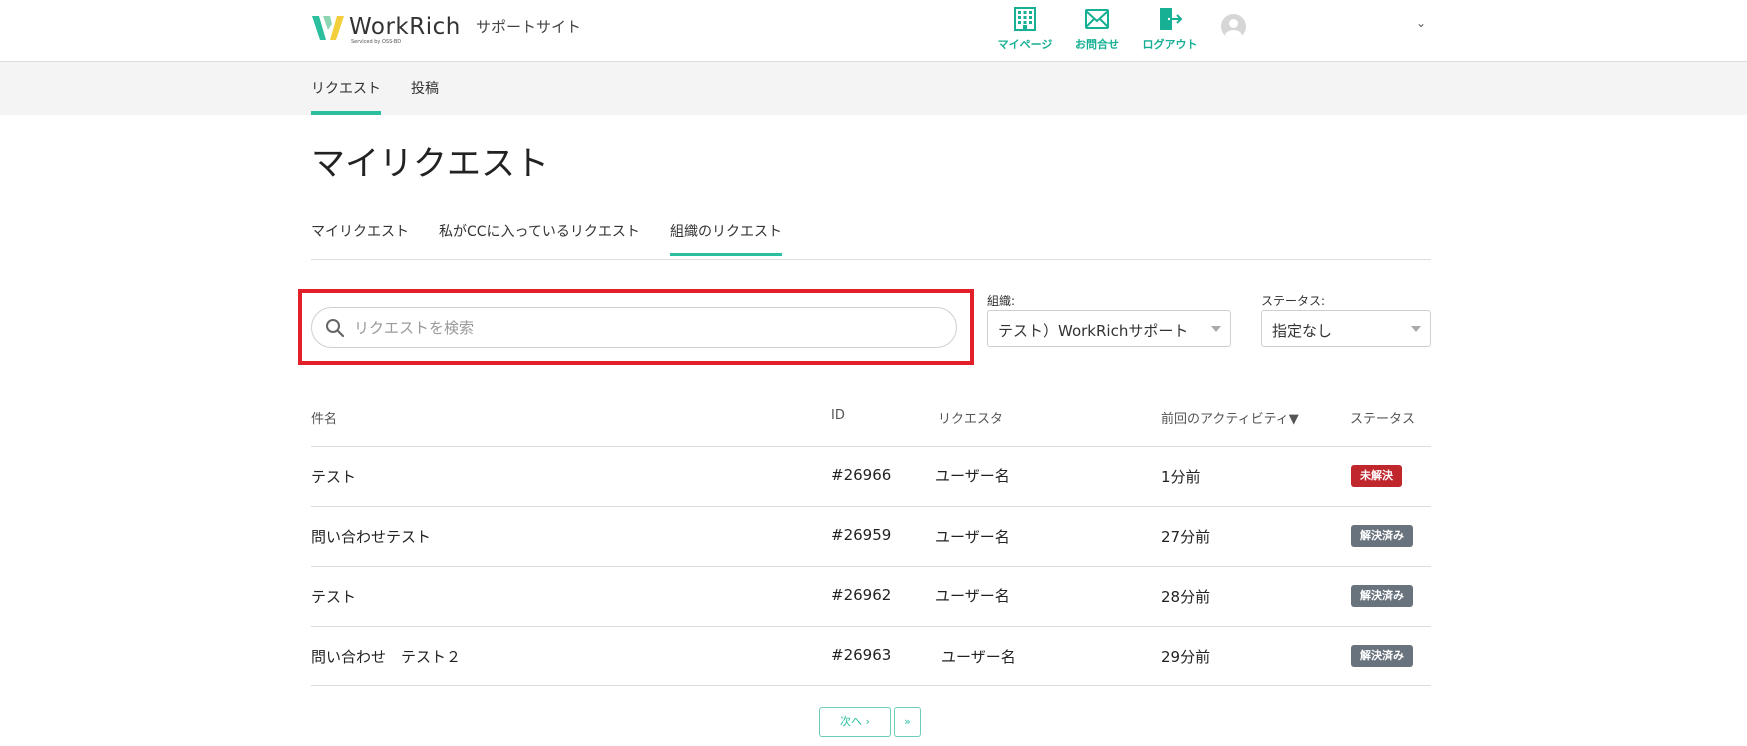 The width and height of the screenshot is (1747, 746). Describe the element at coordinates (1376, 476) in the screenshot. I see `status-badge: 未解決` at that location.